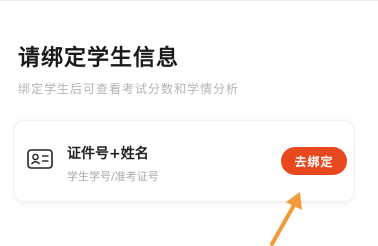 Image resolution: width=378 pixels, height=246 pixels. I want to click on bind-method-hint: 学生学号/准考证号, so click(113, 176).